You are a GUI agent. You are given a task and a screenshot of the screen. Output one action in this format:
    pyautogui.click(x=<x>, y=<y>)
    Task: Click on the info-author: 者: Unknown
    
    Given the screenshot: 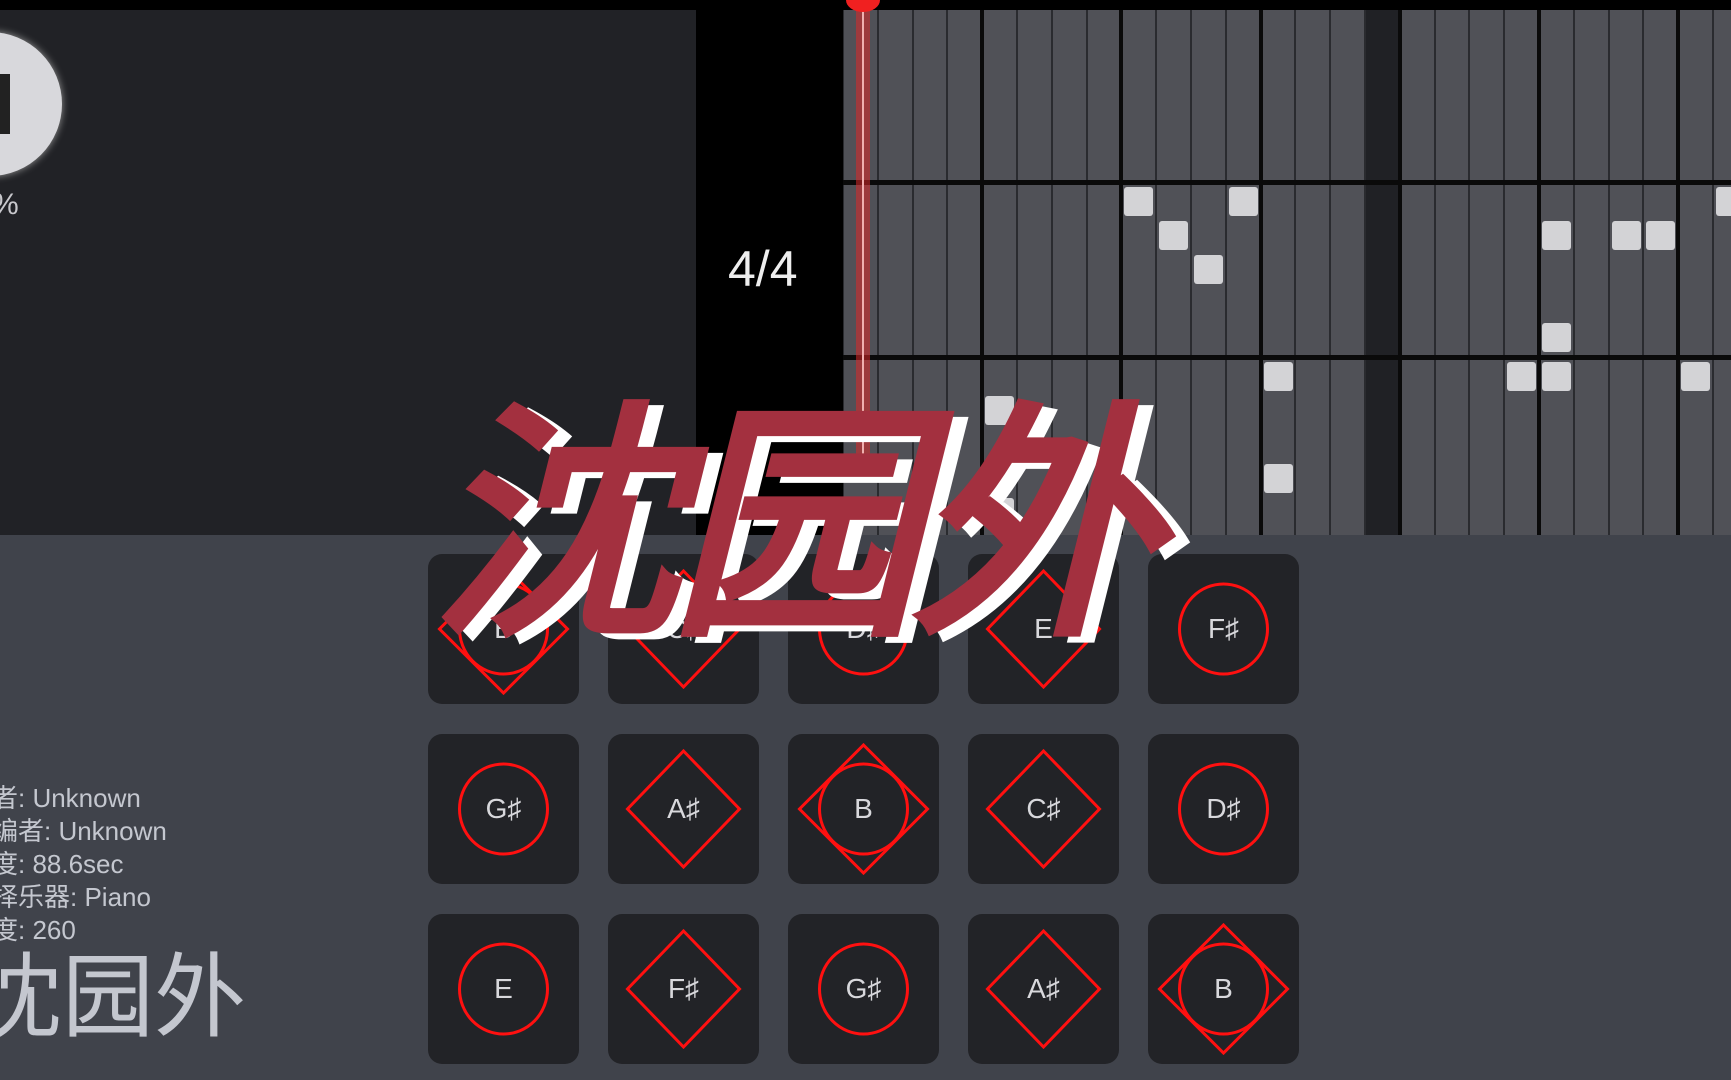 What is the action you would take?
    pyautogui.click(x=70, y=798)
    